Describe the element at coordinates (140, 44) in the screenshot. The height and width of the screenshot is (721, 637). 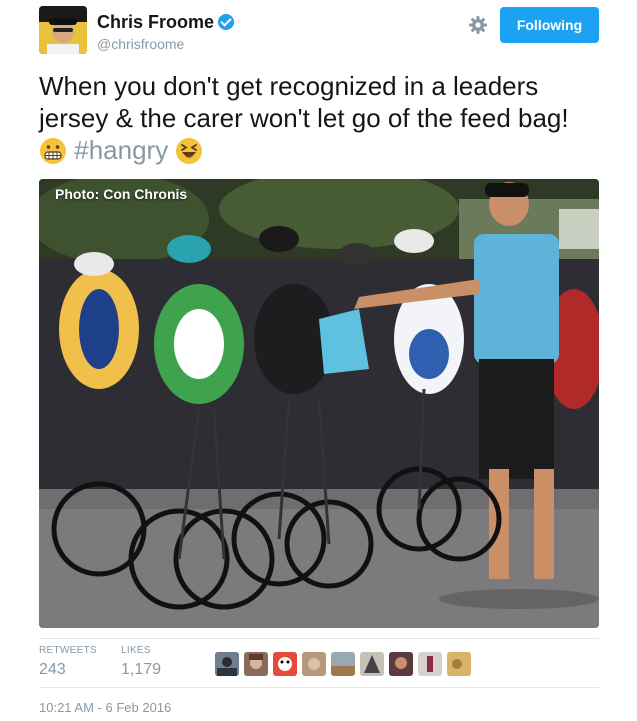
I see `user-handle: @chrisfroome` at that location.